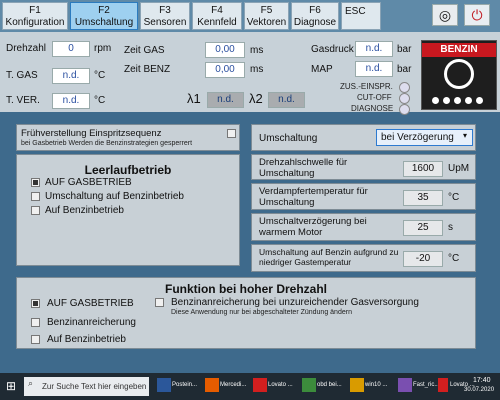  Describe the element at coordinates (366, 86) in the screenshot. I see `zus-label: ZUS.-EINSPR.` at that location.